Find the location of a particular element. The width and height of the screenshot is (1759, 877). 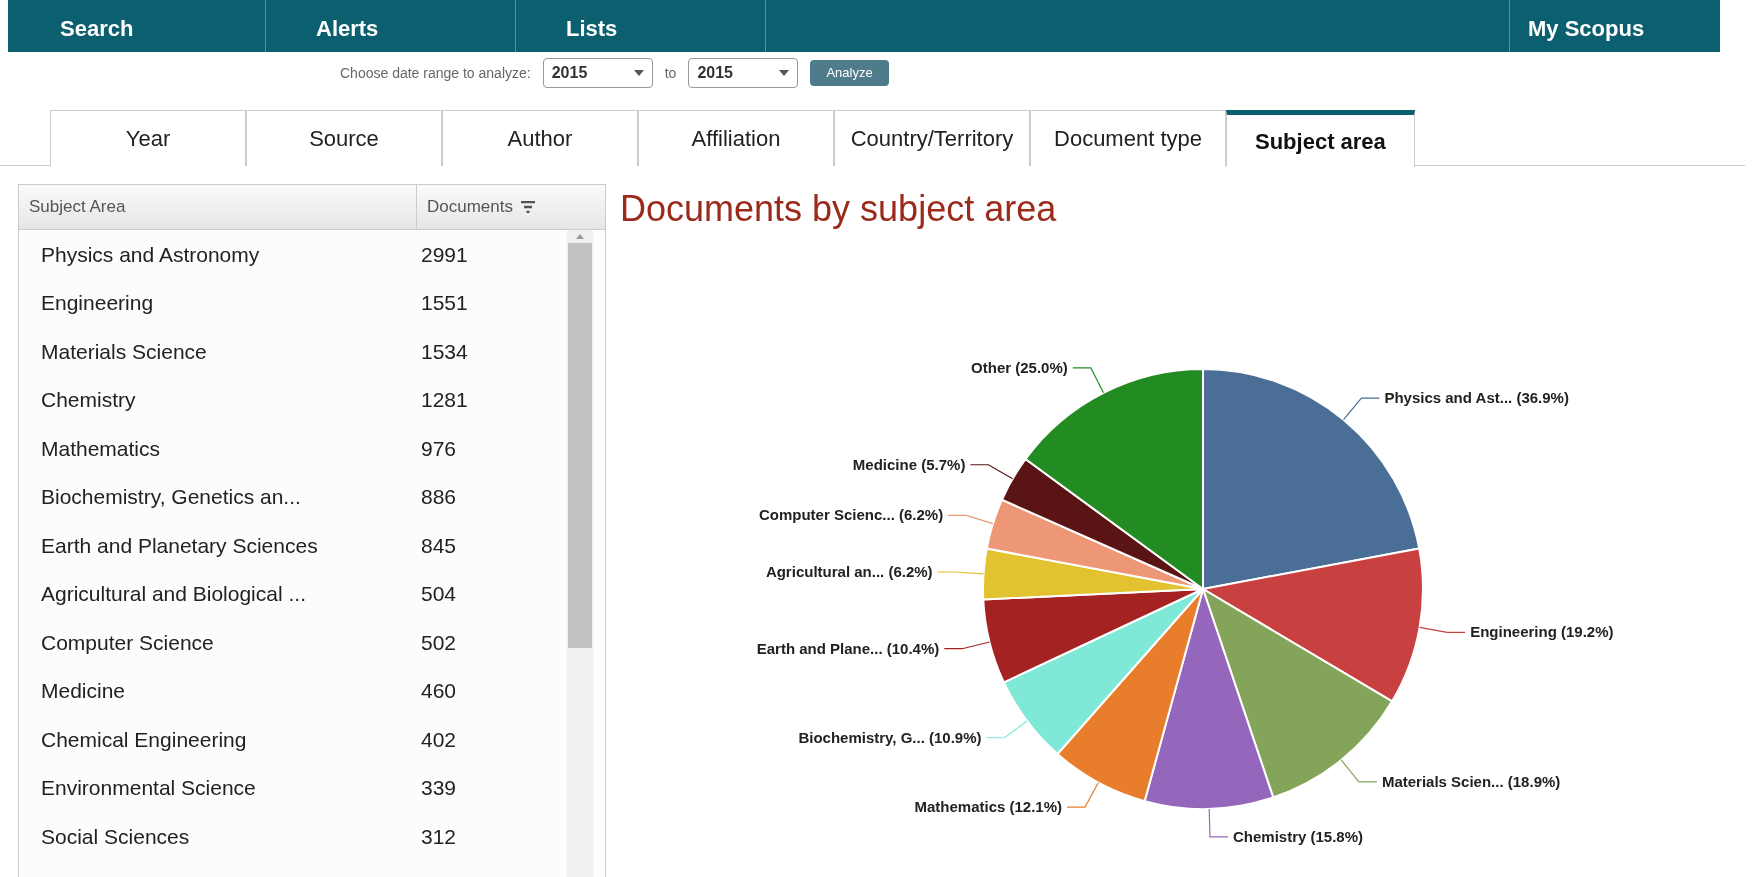

column-header: Subject Area is located at coordinates (218, 207).